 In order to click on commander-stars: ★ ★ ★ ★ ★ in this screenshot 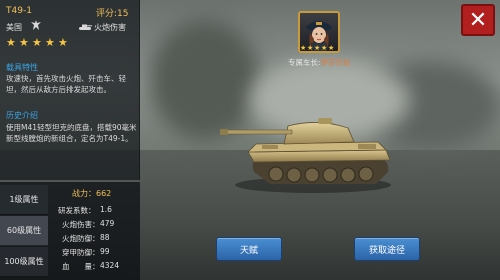, I will do `click(317, 48)`.